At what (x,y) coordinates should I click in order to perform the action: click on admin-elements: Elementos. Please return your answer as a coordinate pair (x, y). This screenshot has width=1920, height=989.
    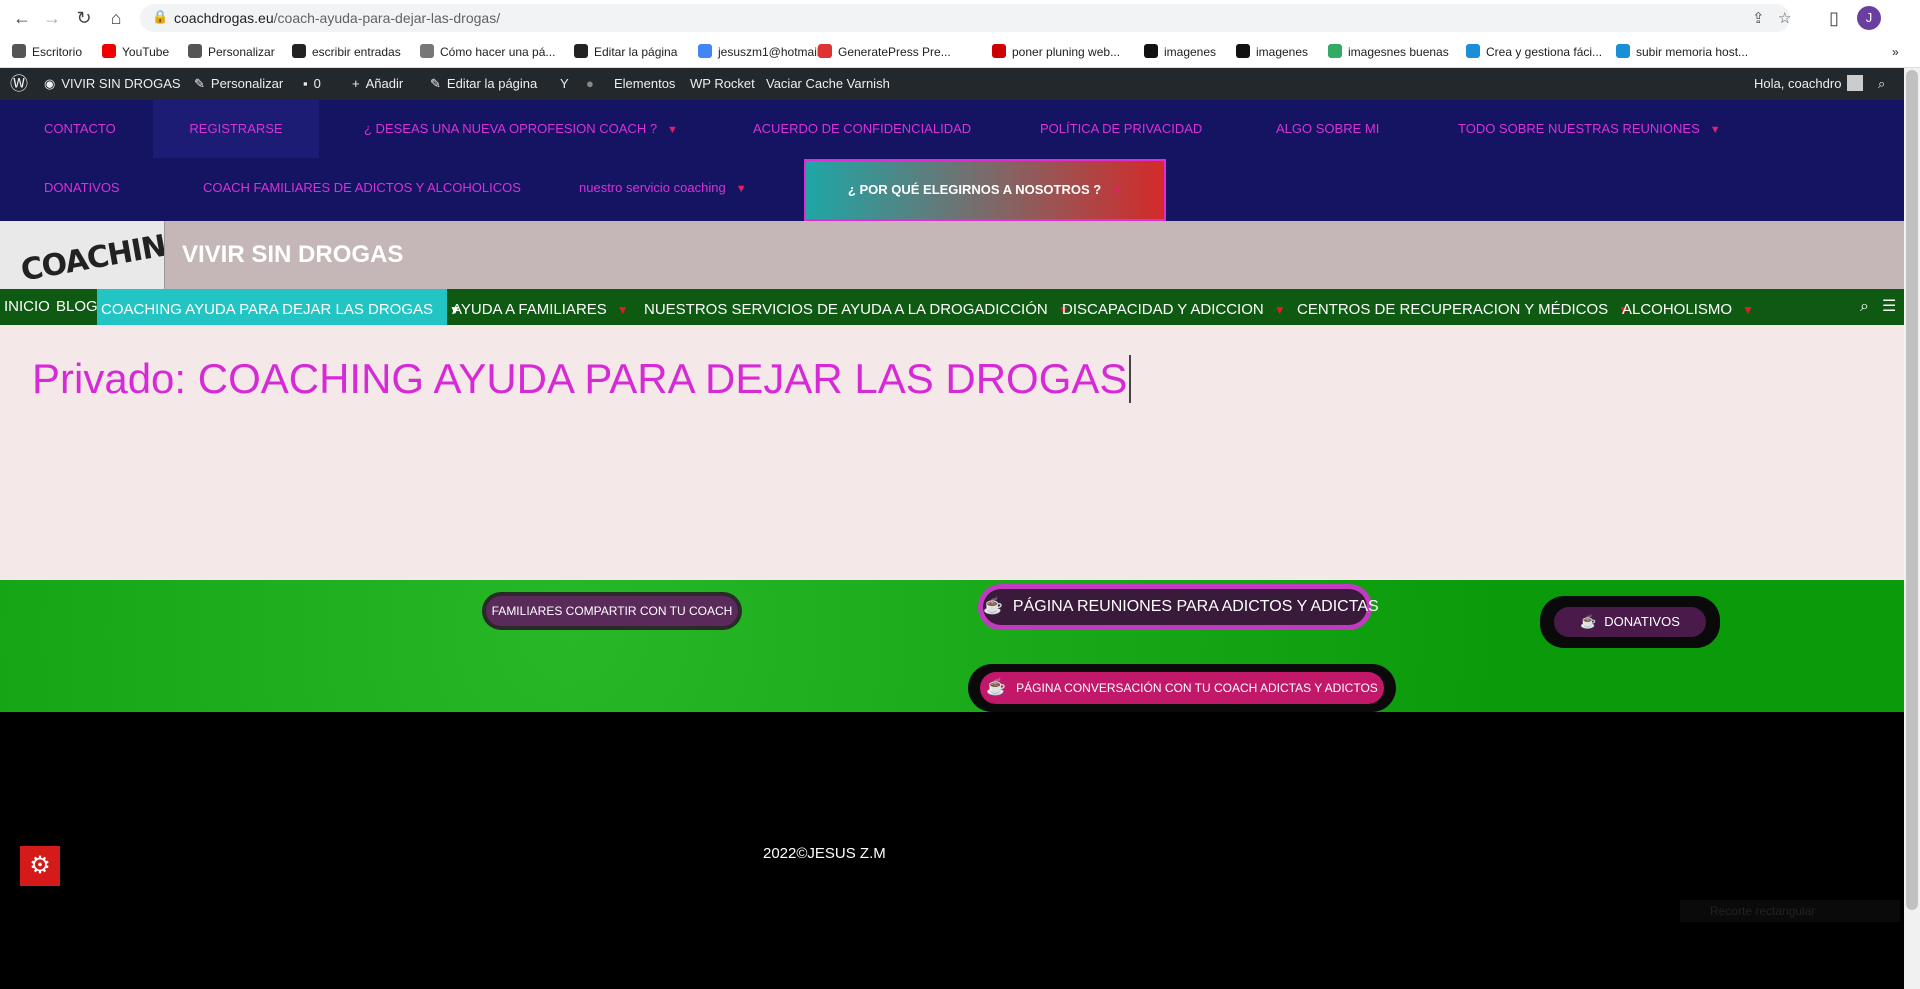
    Looking at the image, I should click on (644, 84).